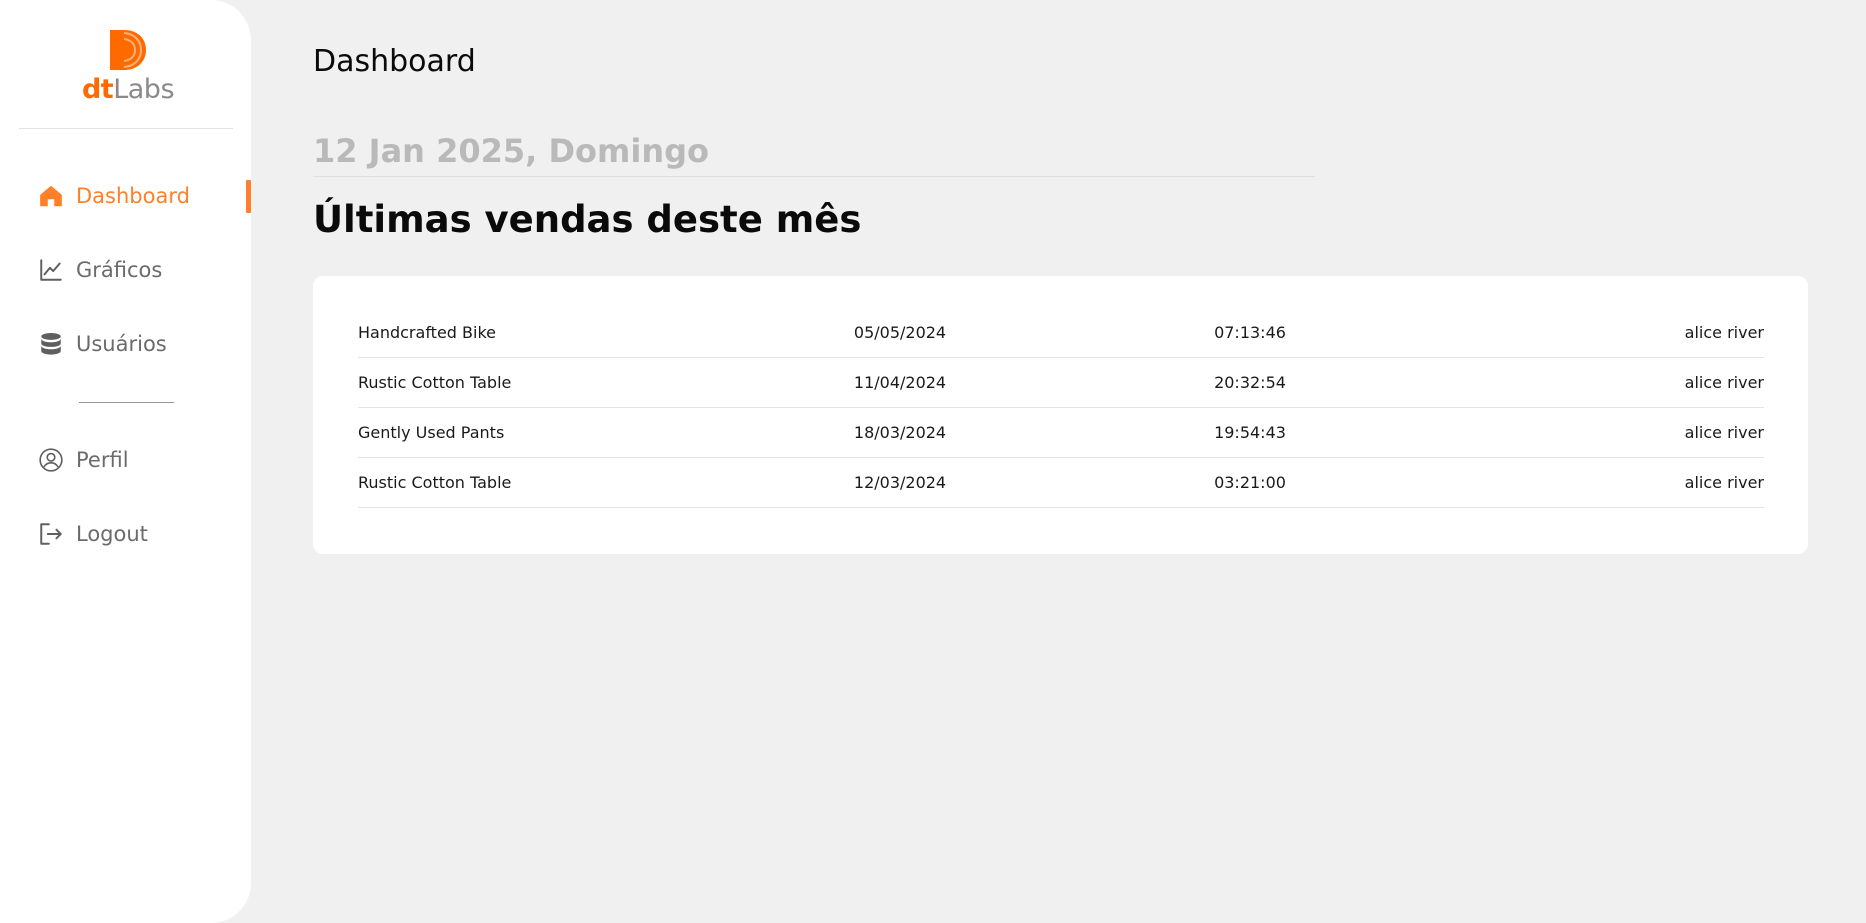 This screenshot has width=1866, height=923. What do you see at coordinates (511, 151) in the screenshot?
I see `current-date: 12 Jan 2025, Domingo` at bounding box center [511, 151].